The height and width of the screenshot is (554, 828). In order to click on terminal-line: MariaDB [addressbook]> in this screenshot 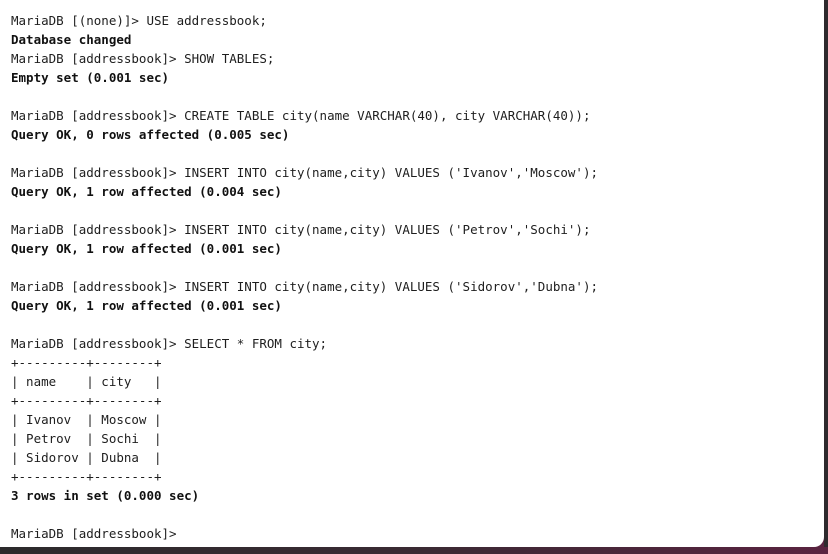, I will do `click(94, 533)`.